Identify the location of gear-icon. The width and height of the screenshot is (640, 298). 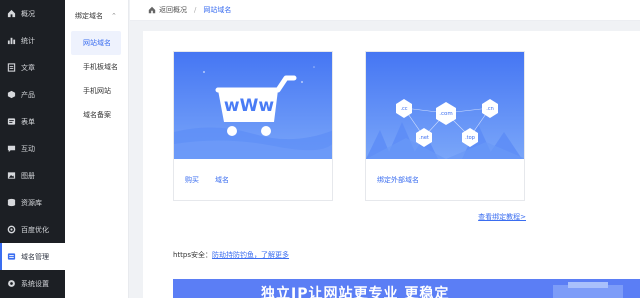
(11, 229).